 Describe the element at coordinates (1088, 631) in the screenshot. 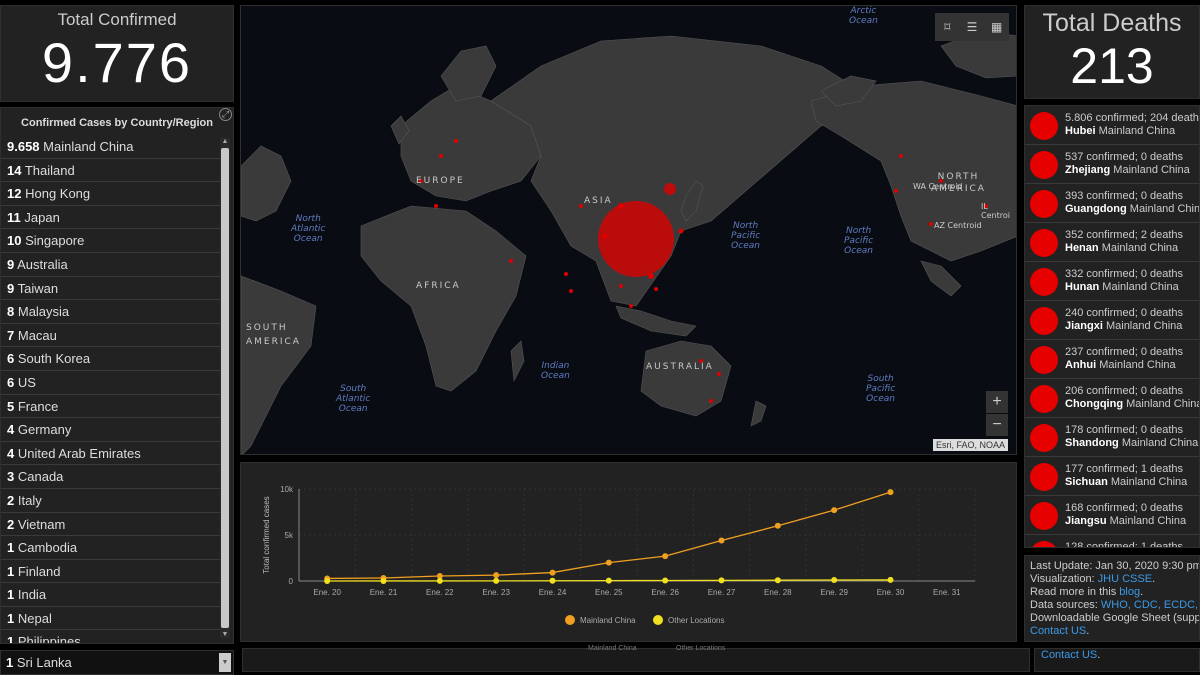

I see `contact-suffix: .` at that location.